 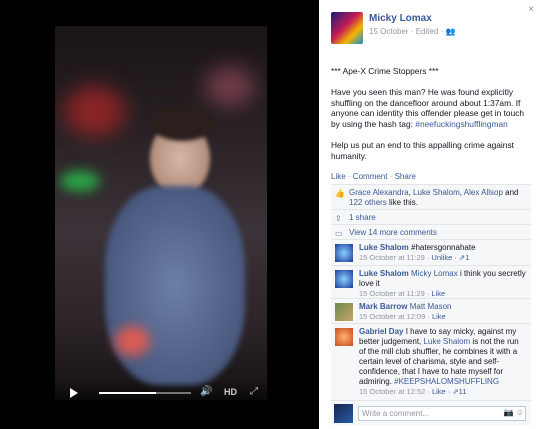 I want to click on write-comment-box: Write a comment... 📷 ☺, so click(x=431, y=412).